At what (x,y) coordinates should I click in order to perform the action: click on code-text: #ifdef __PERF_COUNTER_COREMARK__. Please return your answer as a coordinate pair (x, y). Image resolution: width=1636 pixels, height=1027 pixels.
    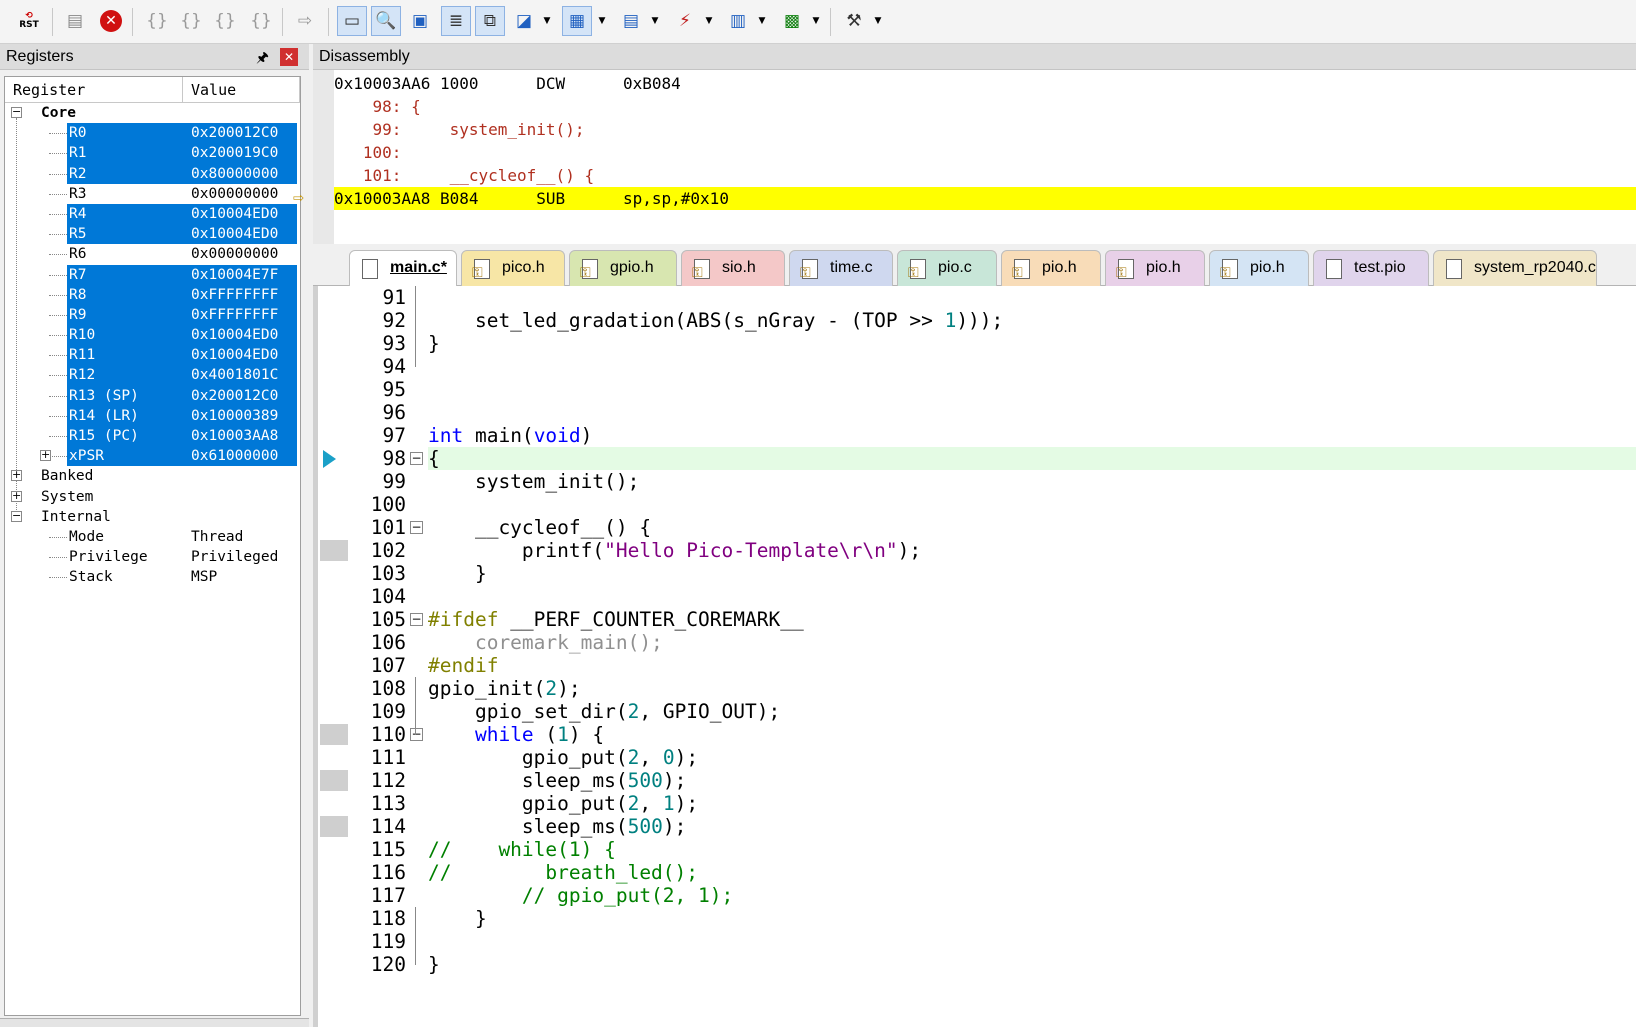
    Looking at the image, I should click on (616, 619).